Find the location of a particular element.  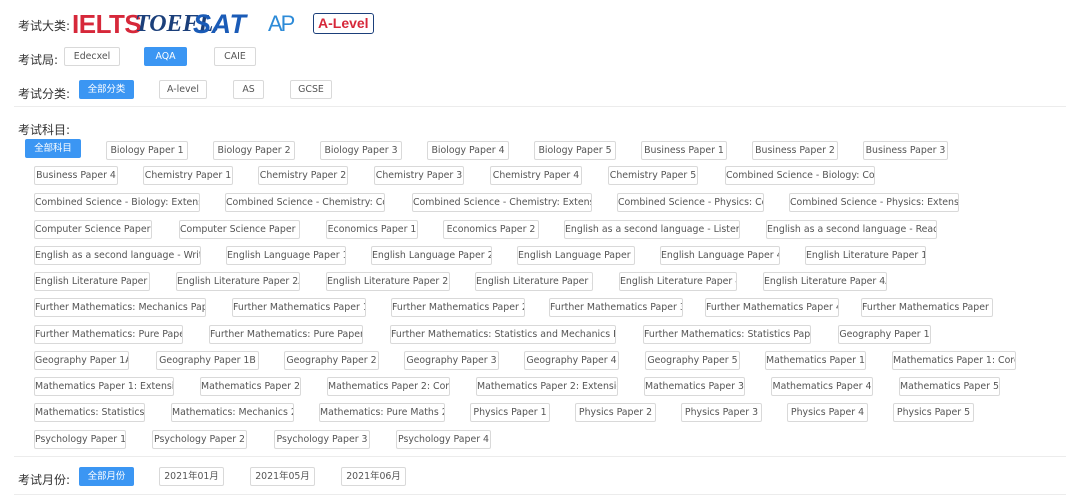

subject-option: Biology Paper 3 is located at coordinates (361, 150).